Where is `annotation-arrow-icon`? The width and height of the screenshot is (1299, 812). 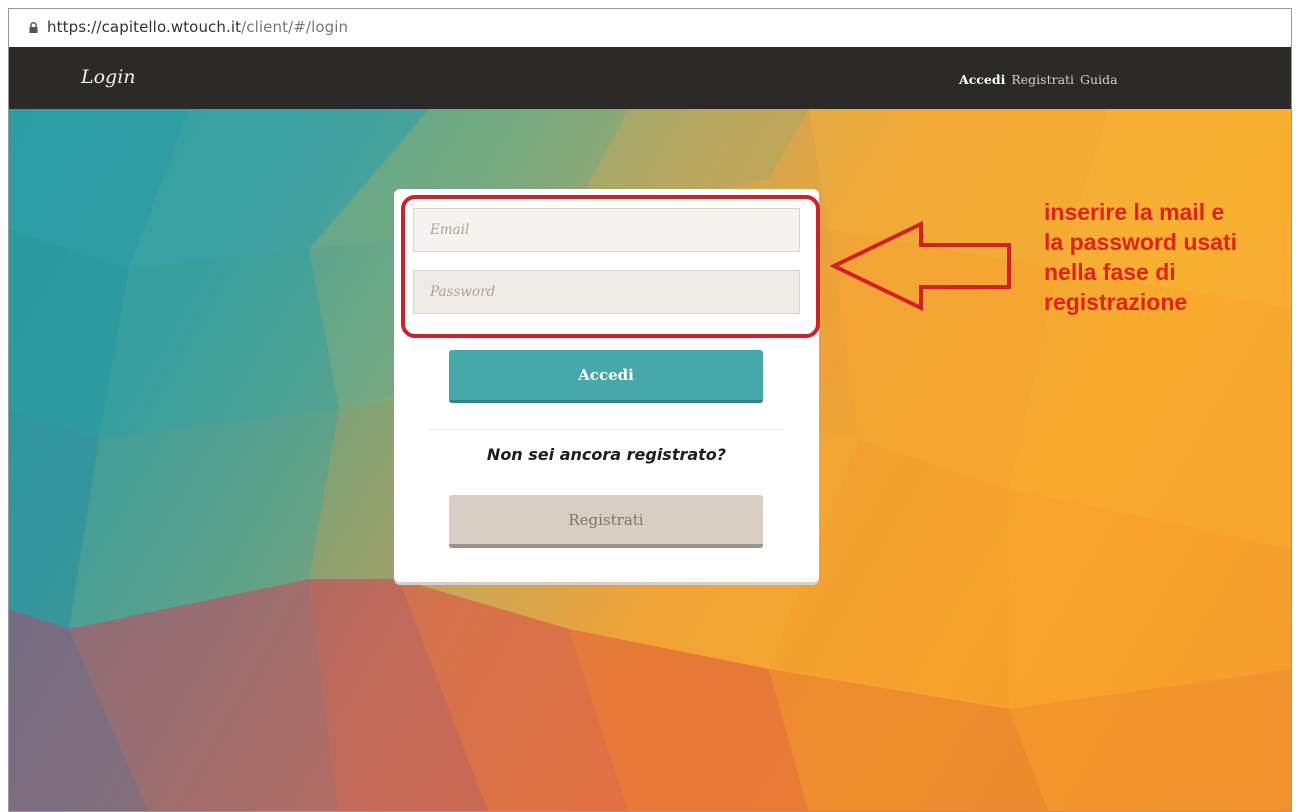 annotation-arrow-icon is located at coordinates (920, 266).